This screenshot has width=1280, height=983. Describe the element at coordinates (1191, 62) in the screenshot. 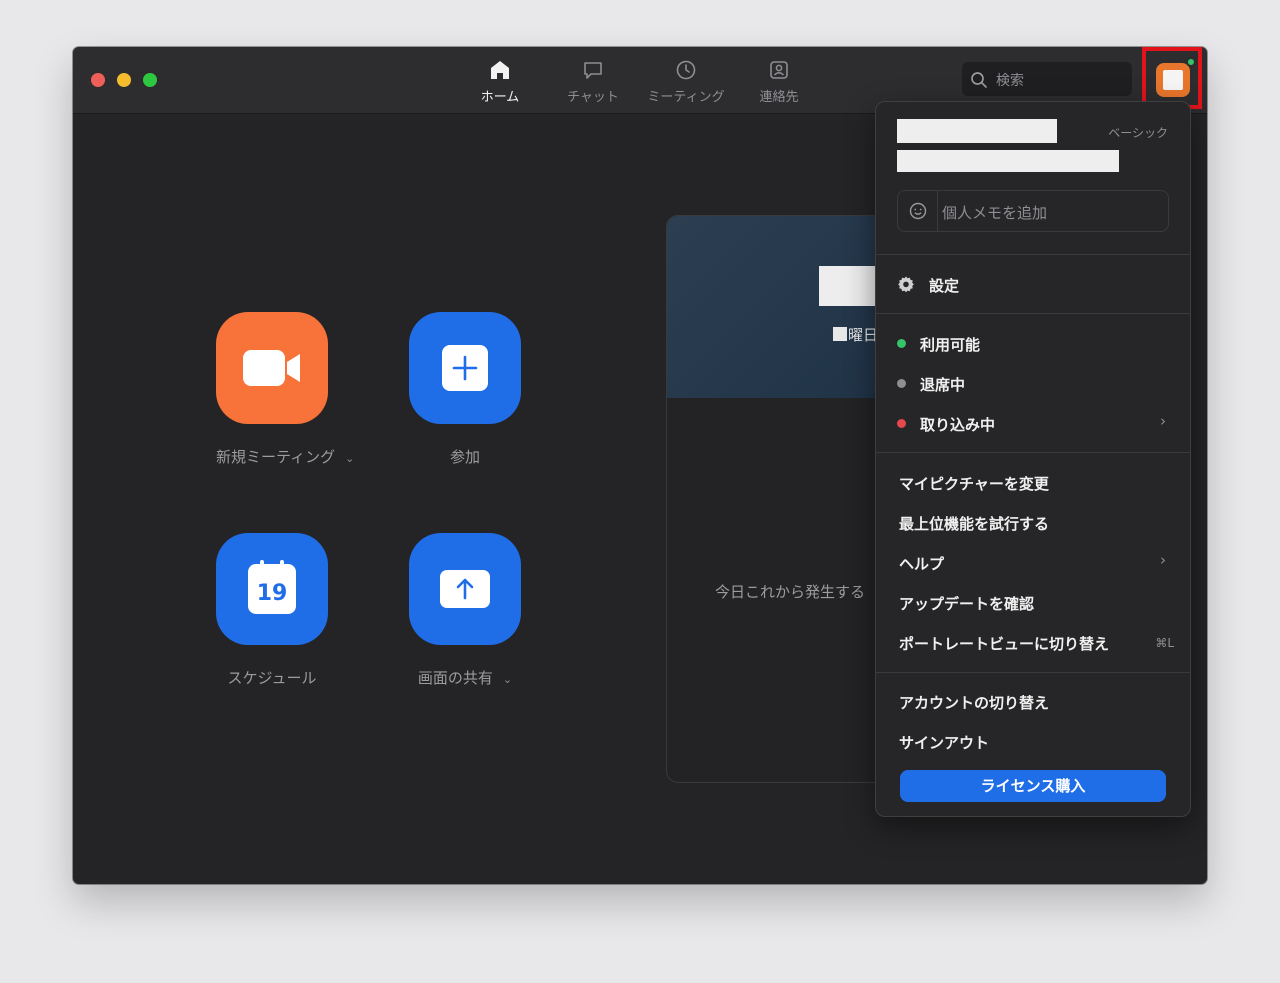

I see `status-indicator` at that location.